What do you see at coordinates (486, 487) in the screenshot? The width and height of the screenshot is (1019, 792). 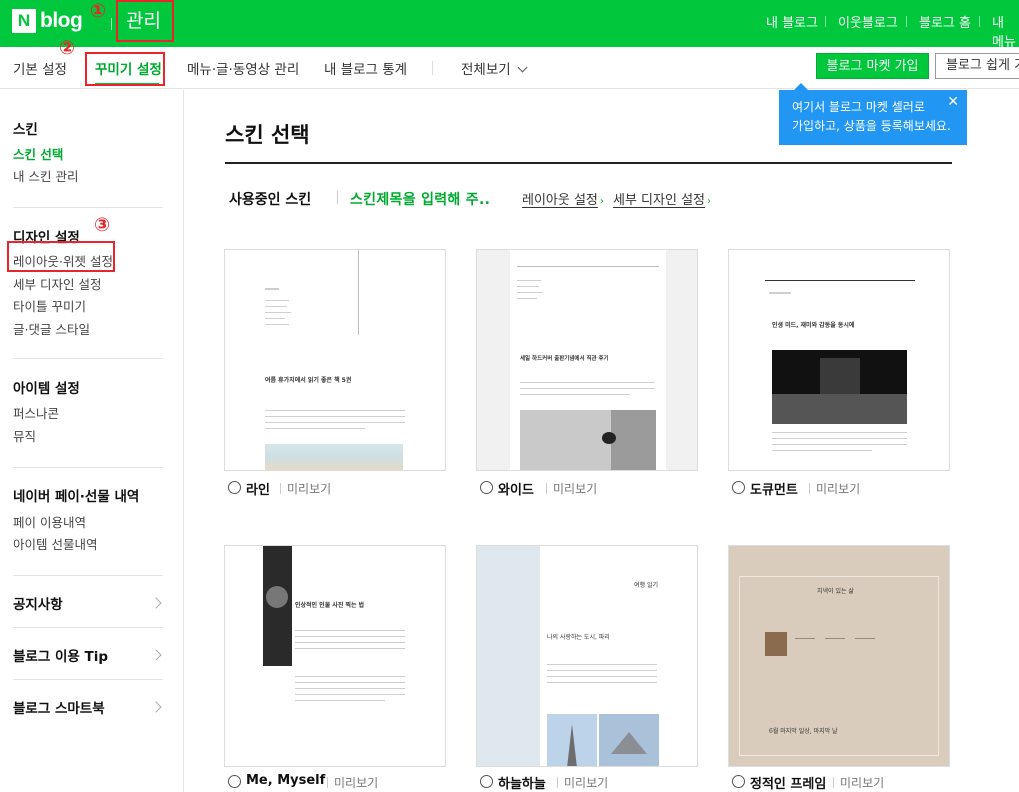 I see `skin-radio-wide` at bounding box center [486, 487].